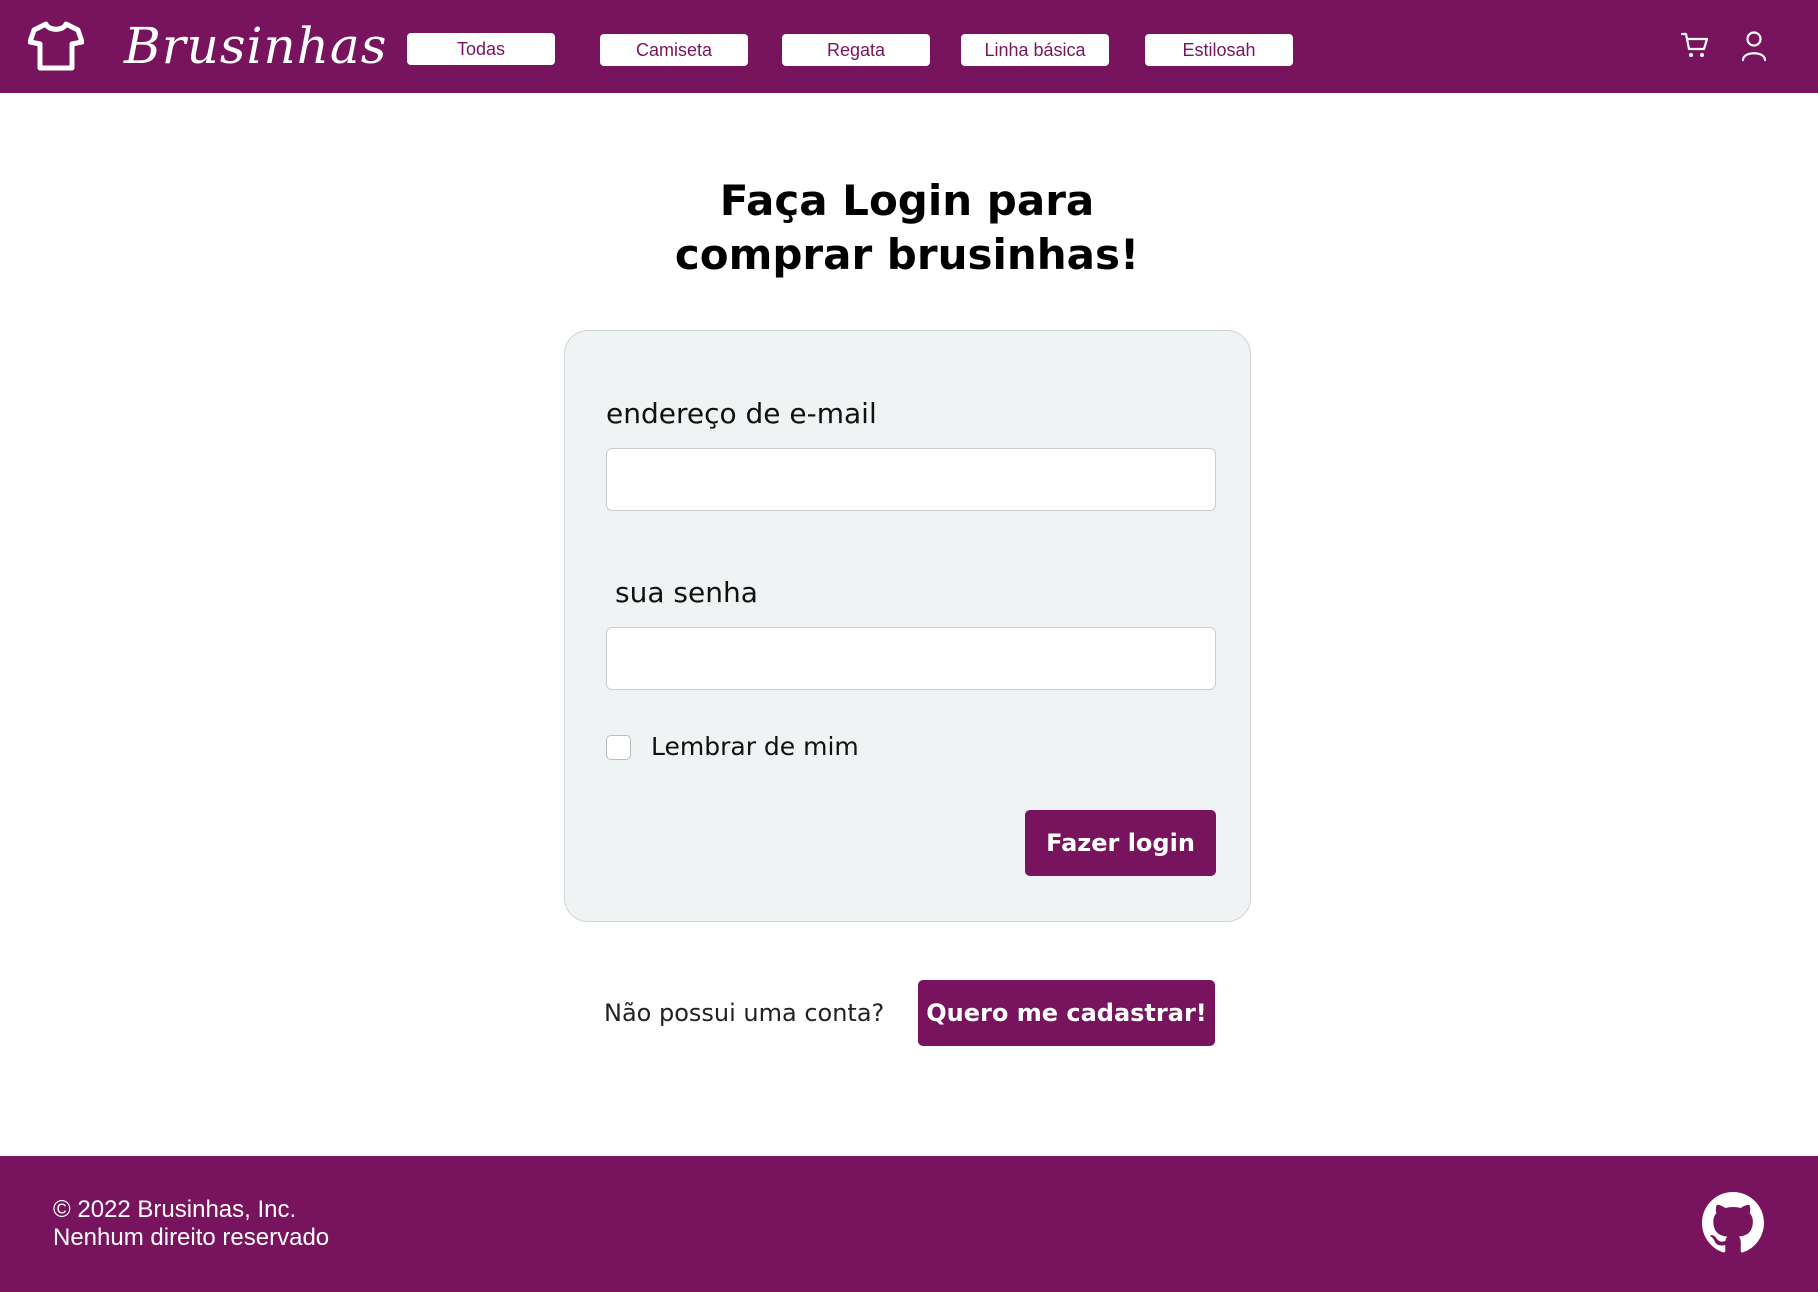  Describe the element at coordinates (1733, 1223) in the screenshot. I see `github-icon` at that location.